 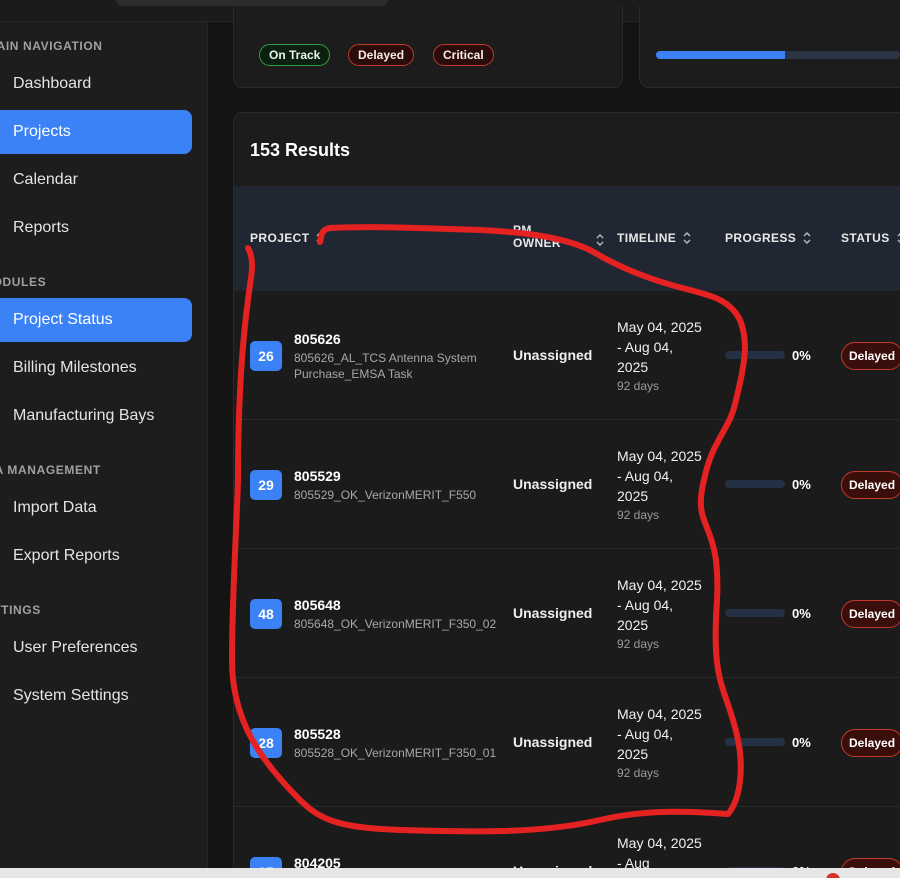 I want to click on sidebar-item-project-status: Project Status, so click(x=96, y=320).